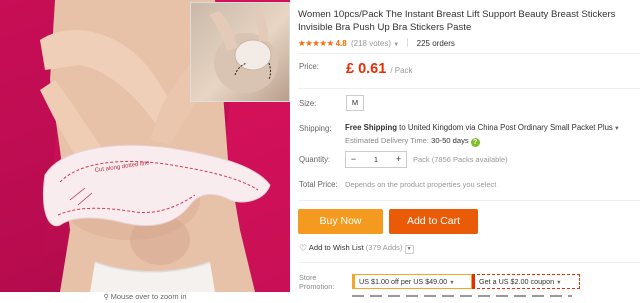 This screenshot has width=640, height=303. I want to click on rating-value: 4.8, so click(341, 43).